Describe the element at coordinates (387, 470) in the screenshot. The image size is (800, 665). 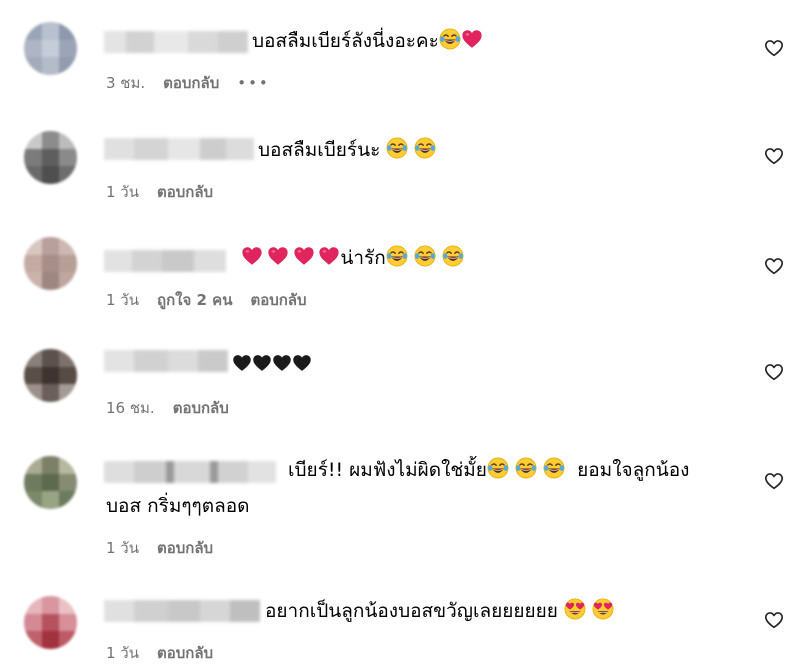
I see `comment-text-content: เบียร์!! ผมฟังไม่ผิดใช่มั้ย` at that location.